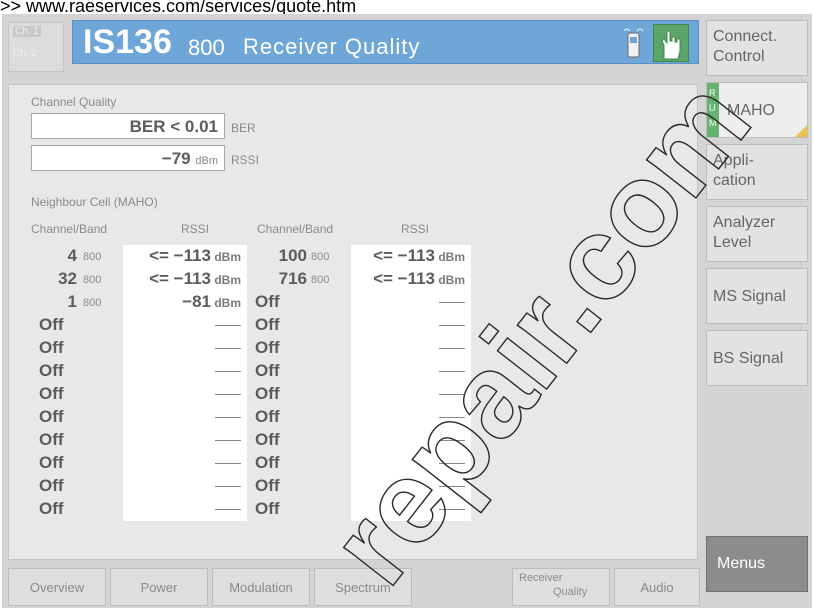  I want to click on submenu-indicator-icon, so click(801, 131).